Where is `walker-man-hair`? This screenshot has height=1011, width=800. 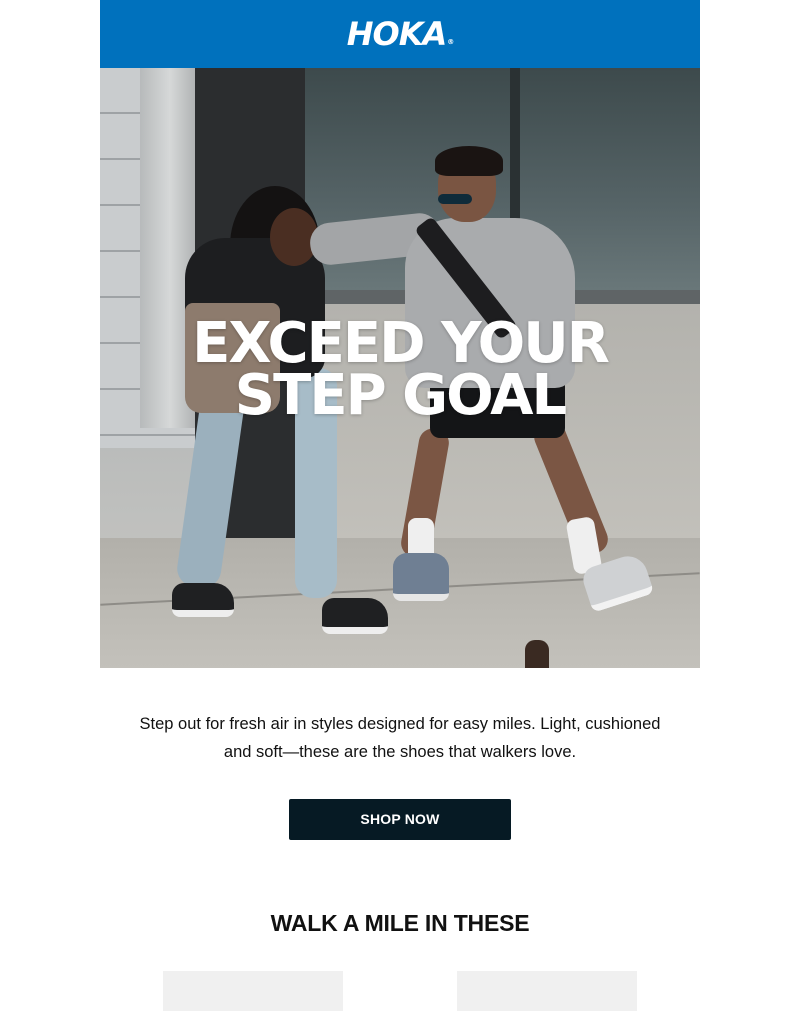 walker-man-hair is located at coordinates (469, 161).